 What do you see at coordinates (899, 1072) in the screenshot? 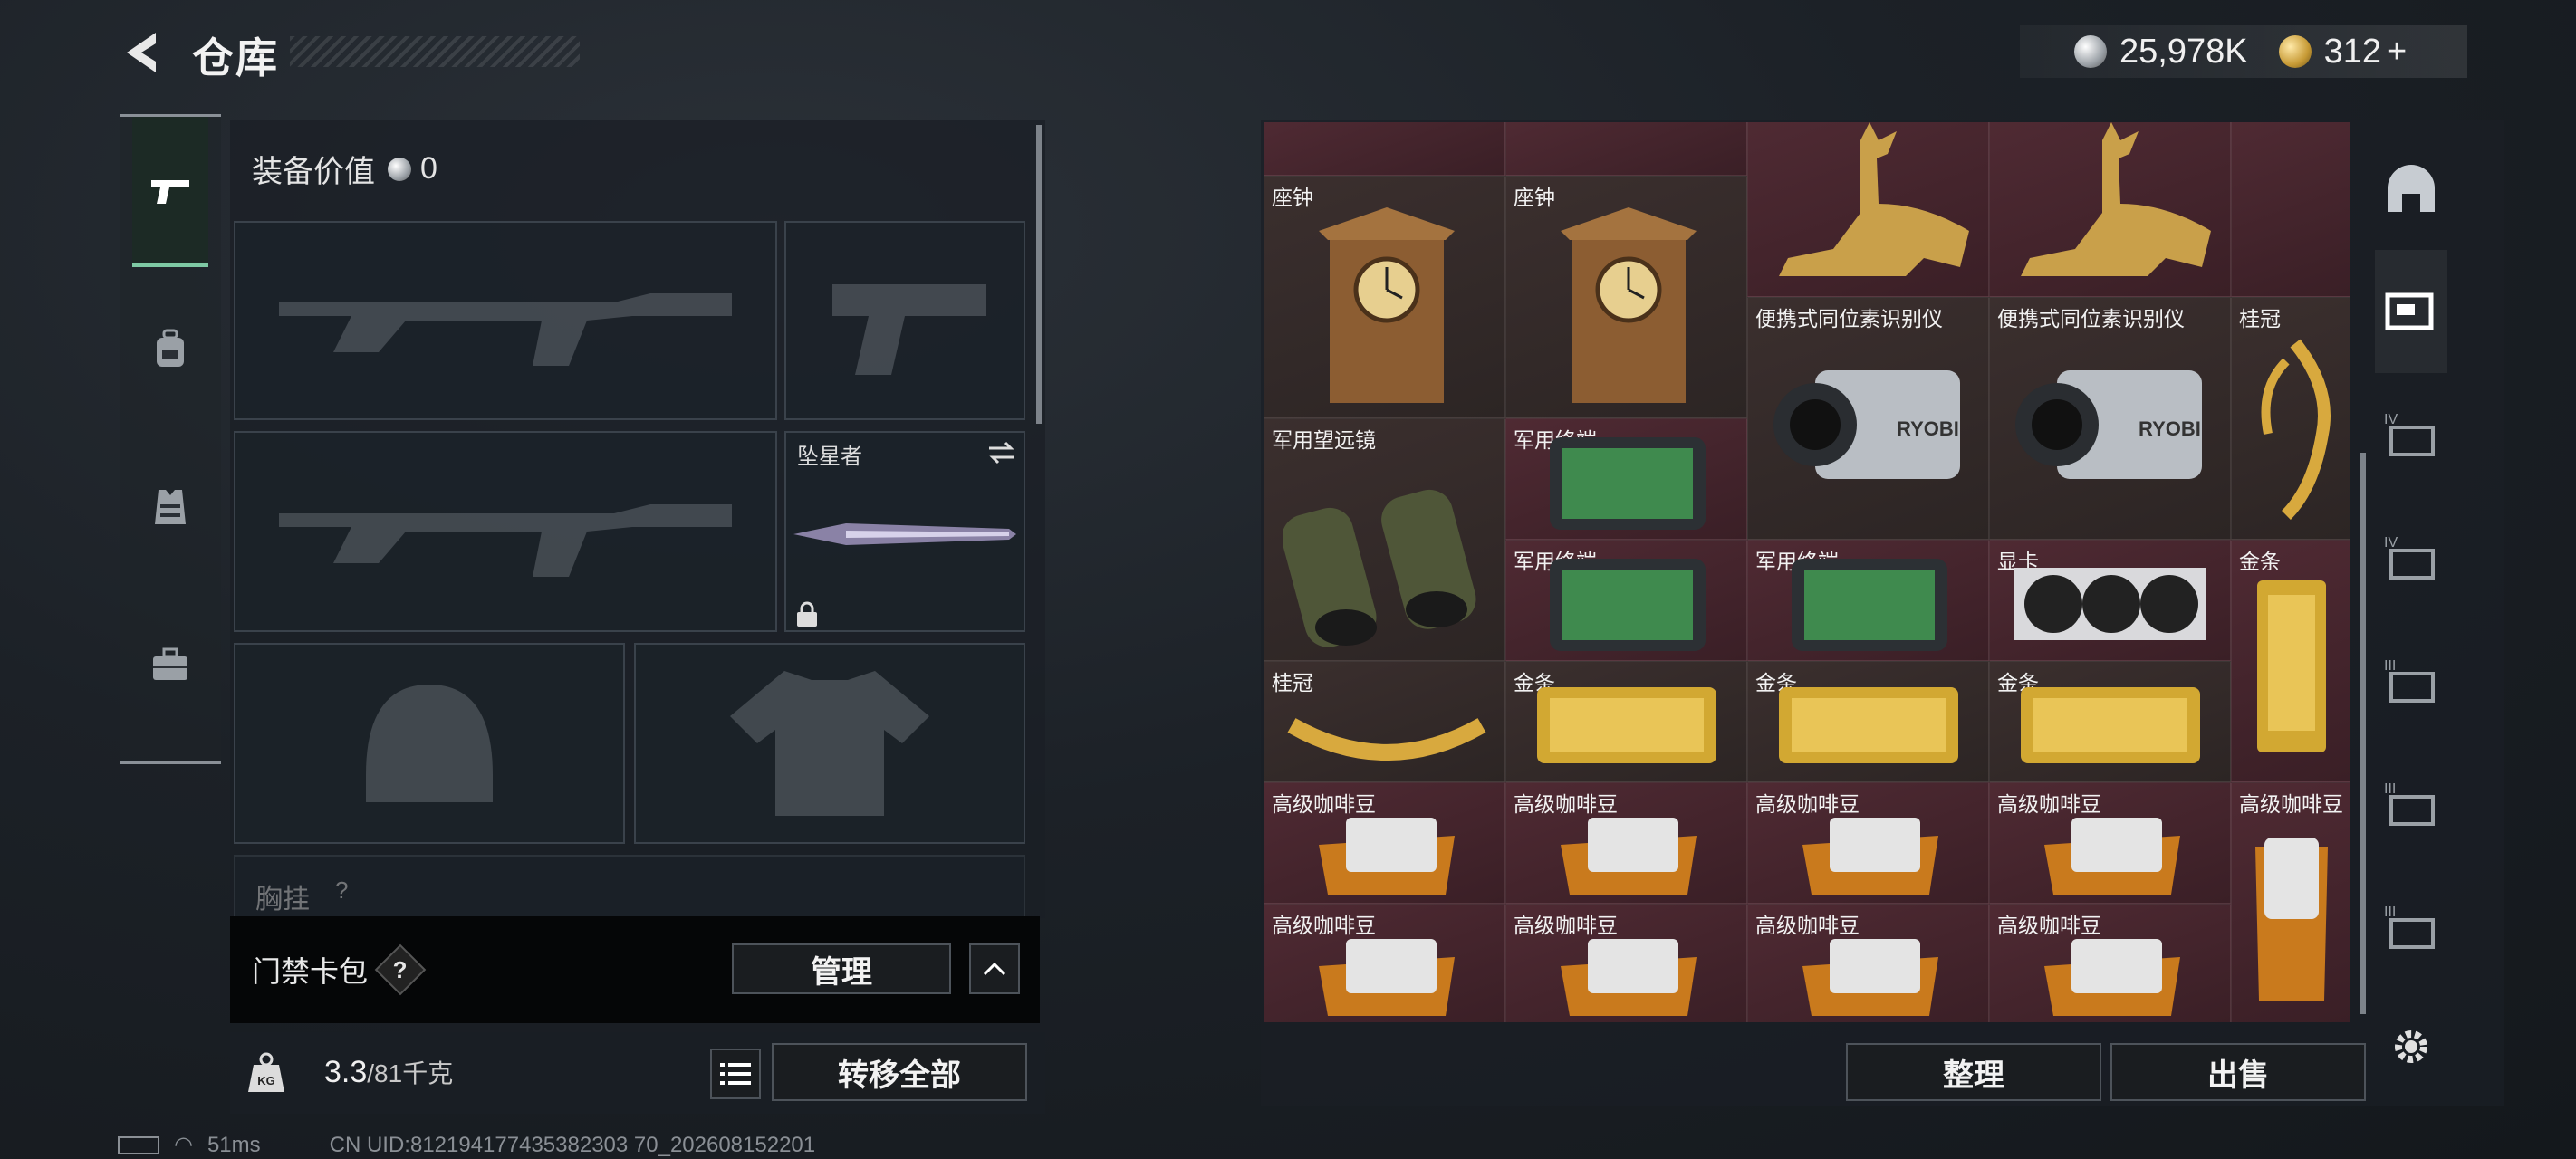
I see `transfer-all-button: 转移全部` at bounding box center [899, 1072].